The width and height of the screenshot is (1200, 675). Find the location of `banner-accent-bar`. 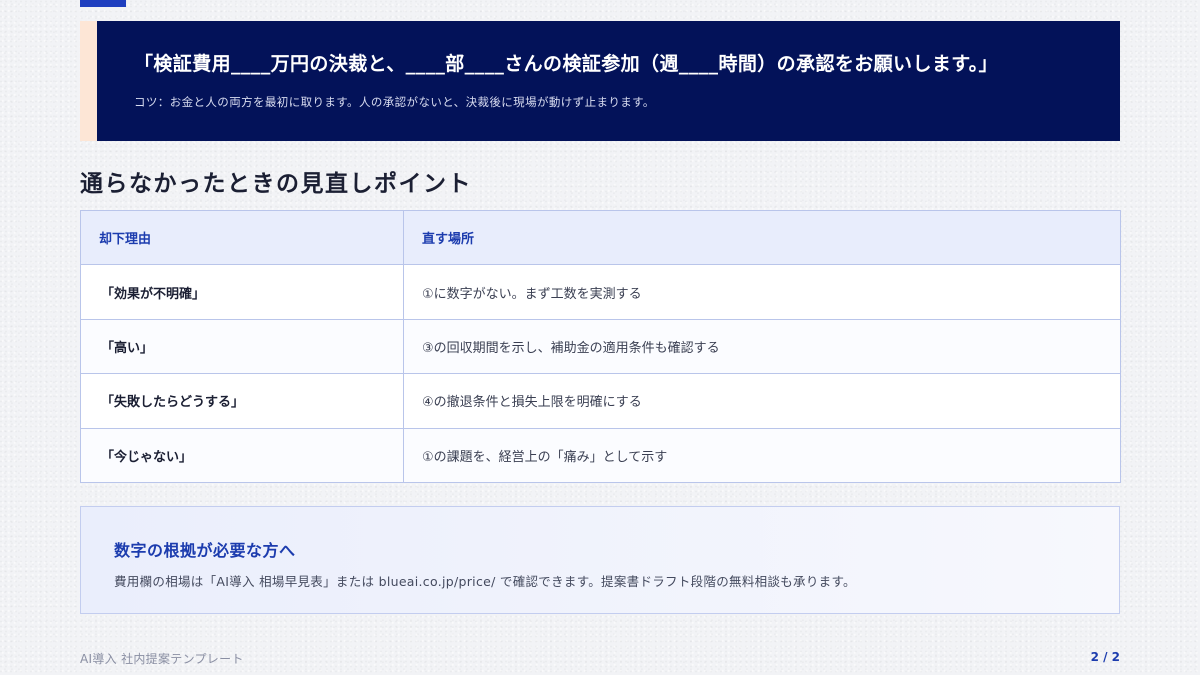

banner-accent-bar is located at coordinates (88, 81).